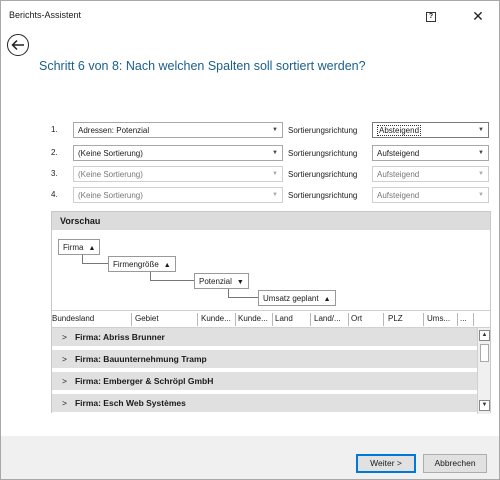 The image size is (500, 480). Describe the element at coordinates (178, 195) in the screenshot. I see `sort-column-select-4: (Keine Sortierung) ▼` at that location.